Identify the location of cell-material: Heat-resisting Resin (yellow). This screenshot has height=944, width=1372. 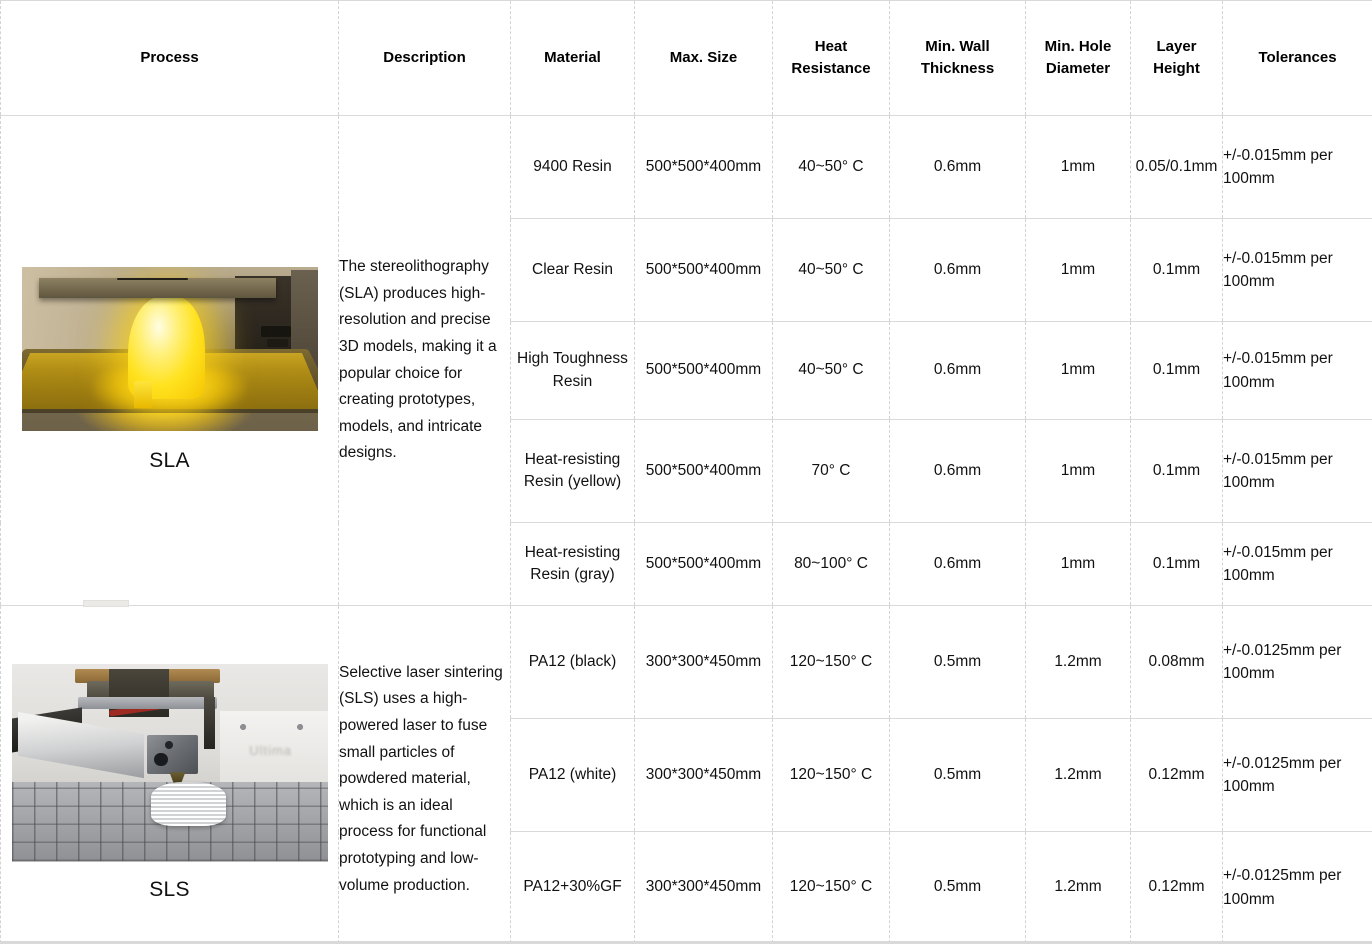
(572, 471).